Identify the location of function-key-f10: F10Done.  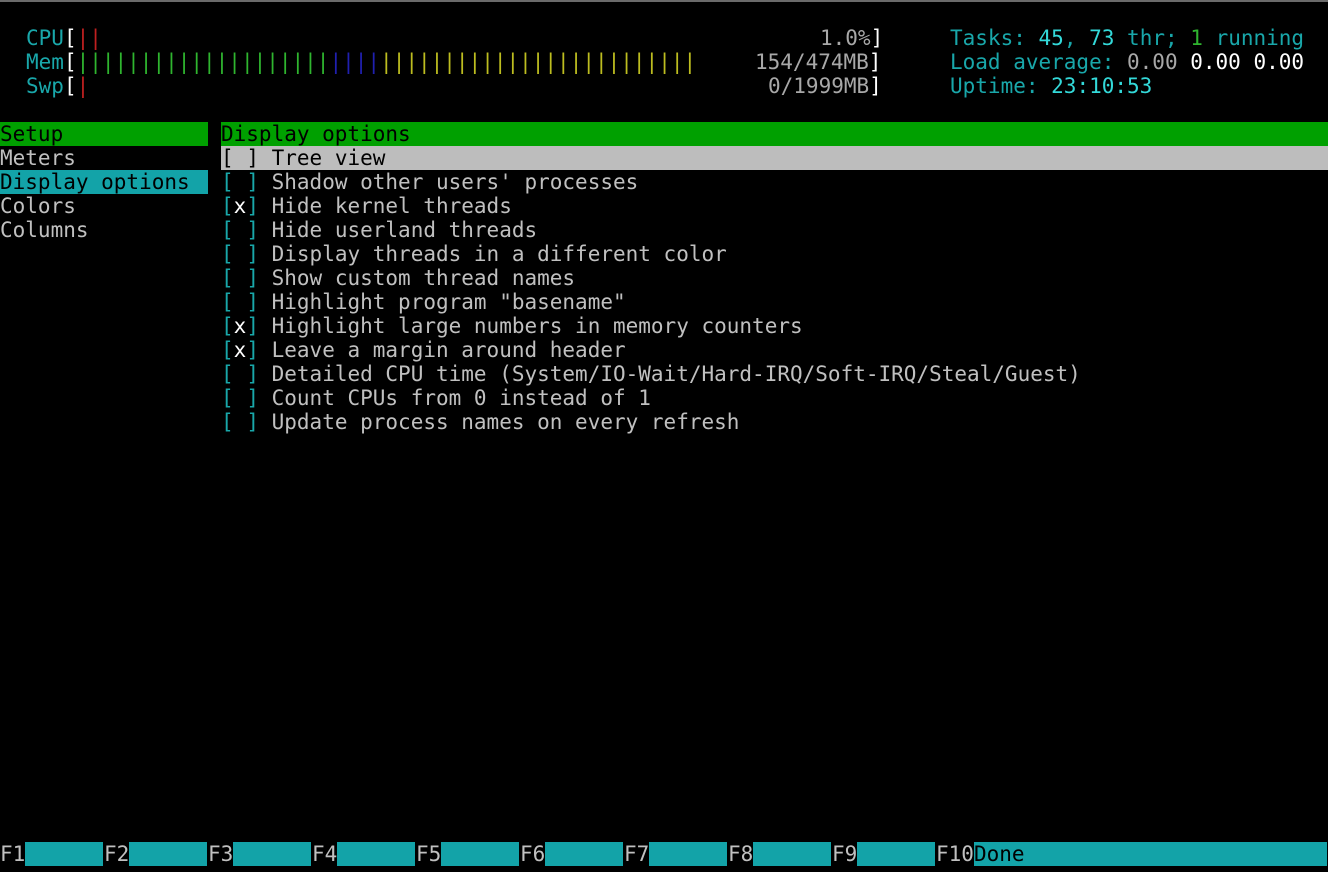
(1131, 854).